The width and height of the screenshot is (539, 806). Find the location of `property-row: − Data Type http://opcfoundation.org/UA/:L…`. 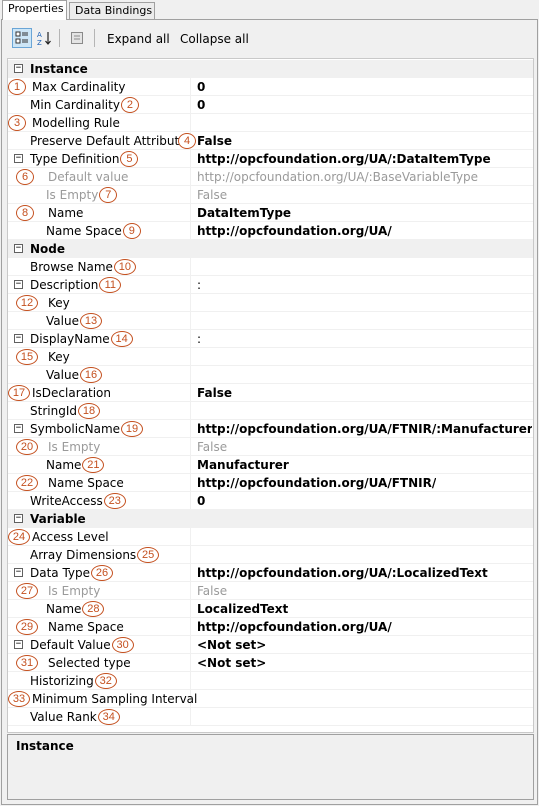

property-row: − Data Type http://opcfoundation.org/UA/:L… is located at coordinates (270, 573).